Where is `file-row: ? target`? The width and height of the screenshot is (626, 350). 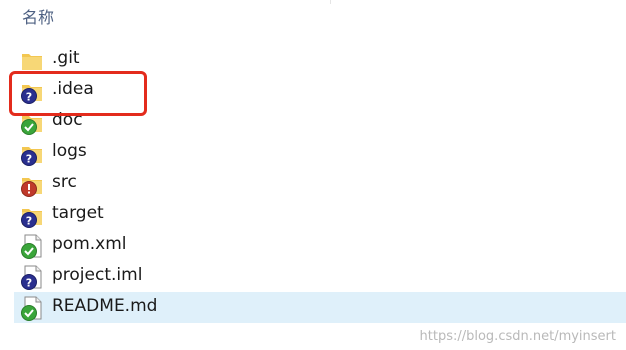 file-row: ? target is located at coordinates (320, 214).